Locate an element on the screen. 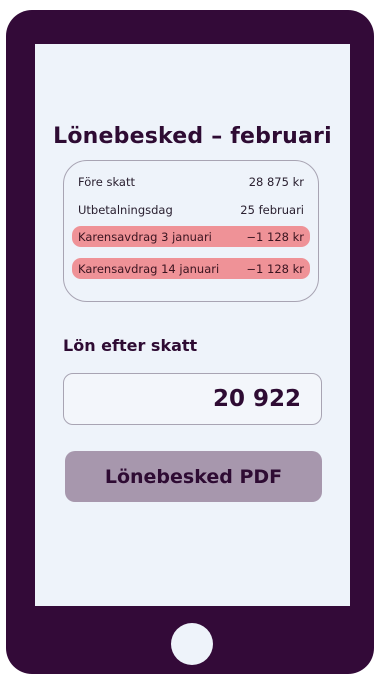 The height and width of the screenshot is (676, 377). deduction-label: Karensavdrag 3 januari is located at coordinates (145, 236).